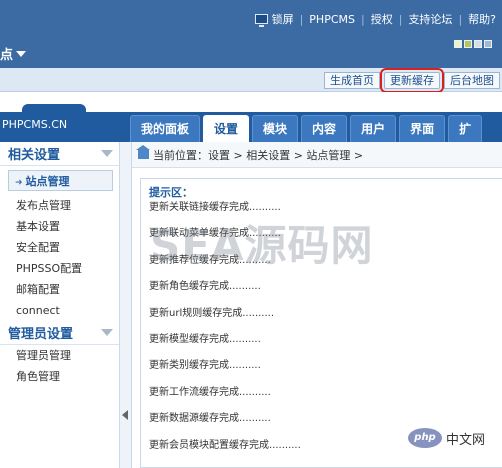 Image resolution: width=502 pixels, height=468 pixels. Describe the element at coordinates (59, 205) in the screenshot. I see `sidebar-item-publish-points: 发布点管理` at that location.